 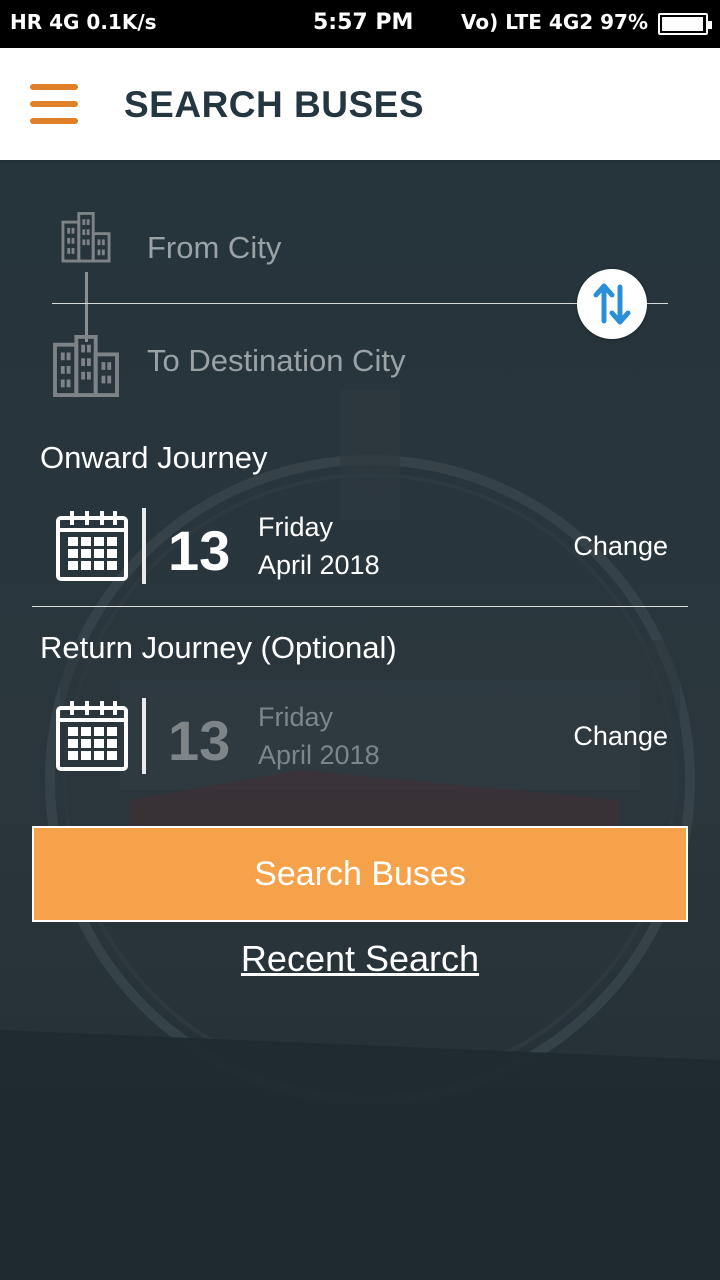 What do you see at coordinates (360, 959) in the screenshot?
I see `recent-search-link: Recent Search` at bounding box center [360, 959].